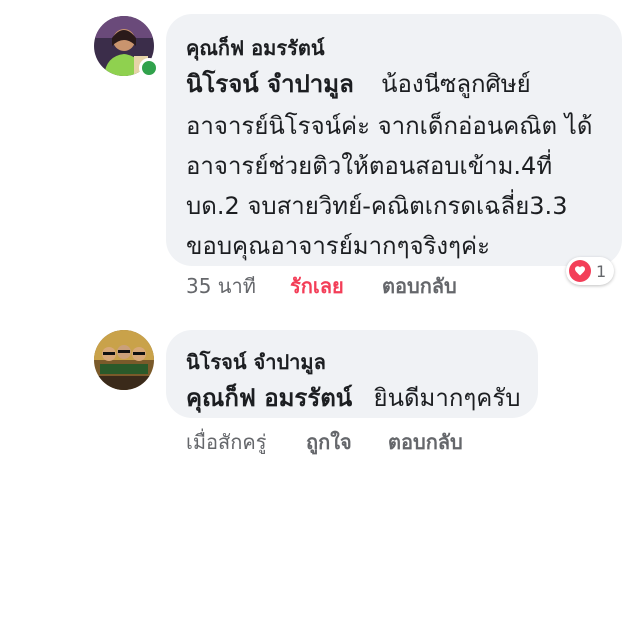 This screenshot has width=640, height=640. I want to click on commenter-avatar, so click(124, 360).